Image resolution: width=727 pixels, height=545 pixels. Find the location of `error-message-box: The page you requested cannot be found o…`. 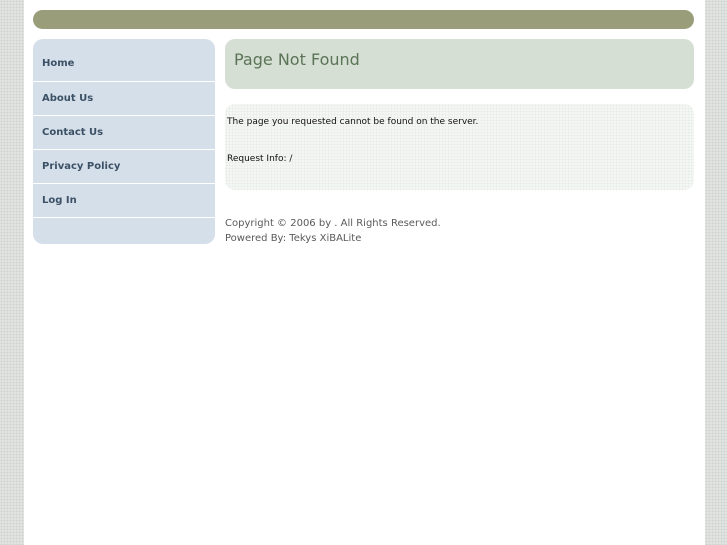

error-message-box: The page you requested cannot be found o… is located at coordinates (459, 147).